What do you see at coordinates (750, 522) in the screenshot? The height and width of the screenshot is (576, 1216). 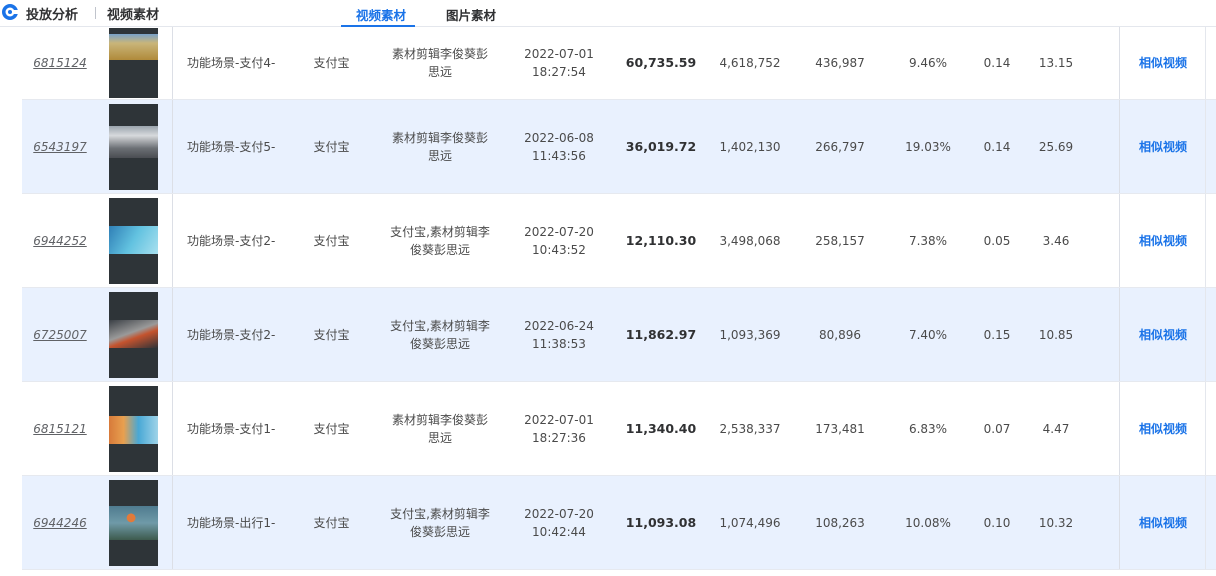 I see `impressions-value: 1,074,496` at bounding box center [750, 522].